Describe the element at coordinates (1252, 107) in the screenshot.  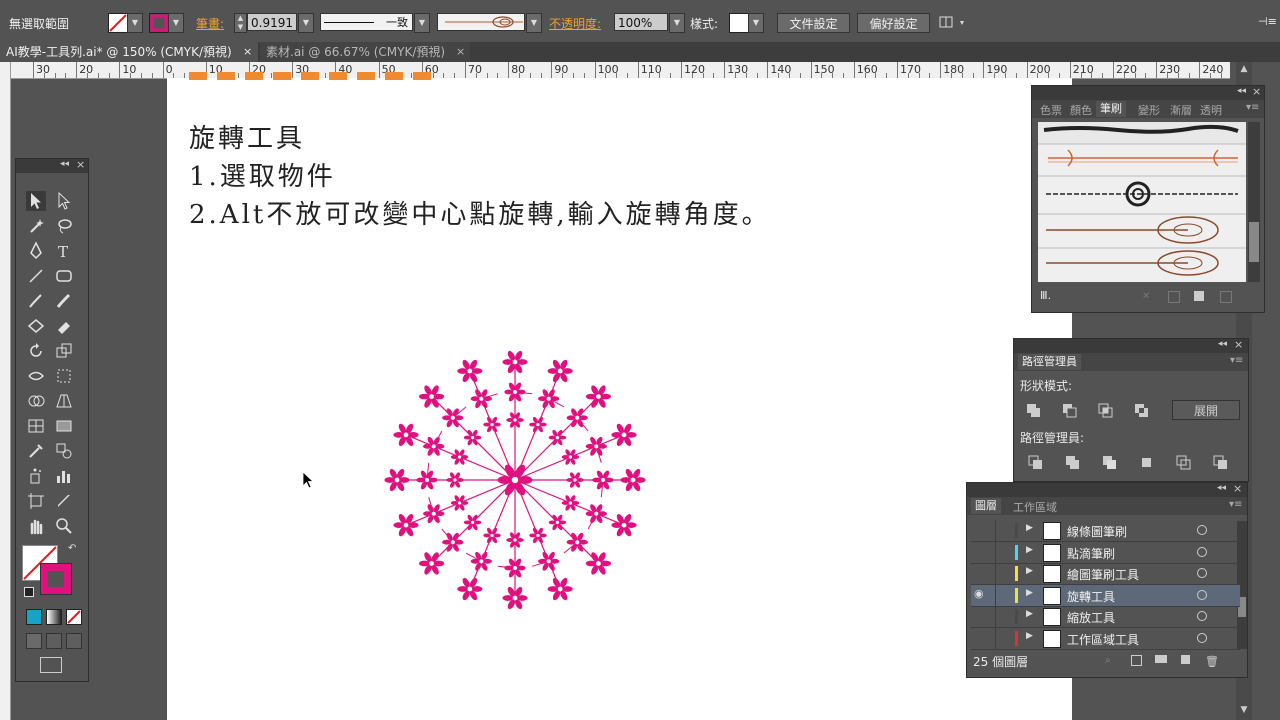
I see `panel-menu-icon: ▾≡` at that location.